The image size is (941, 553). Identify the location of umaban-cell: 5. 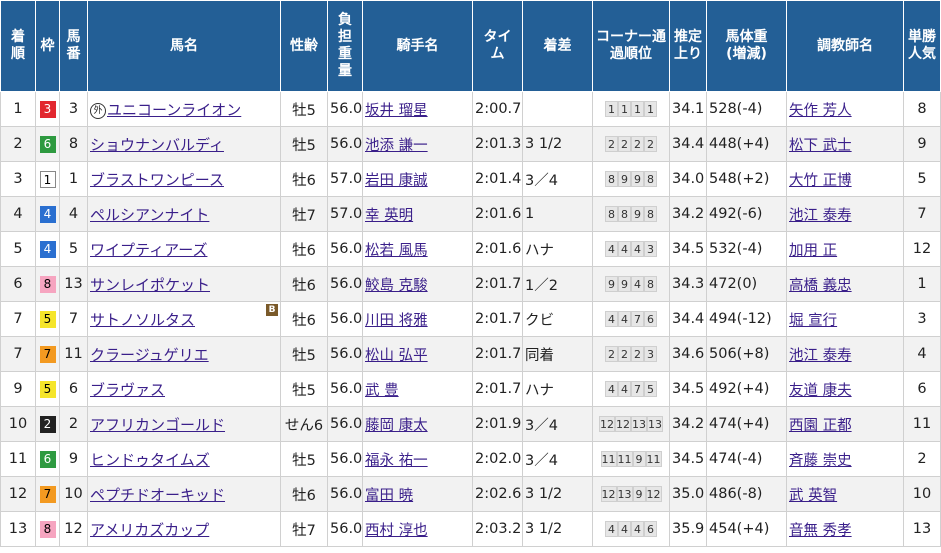
(73, 249).